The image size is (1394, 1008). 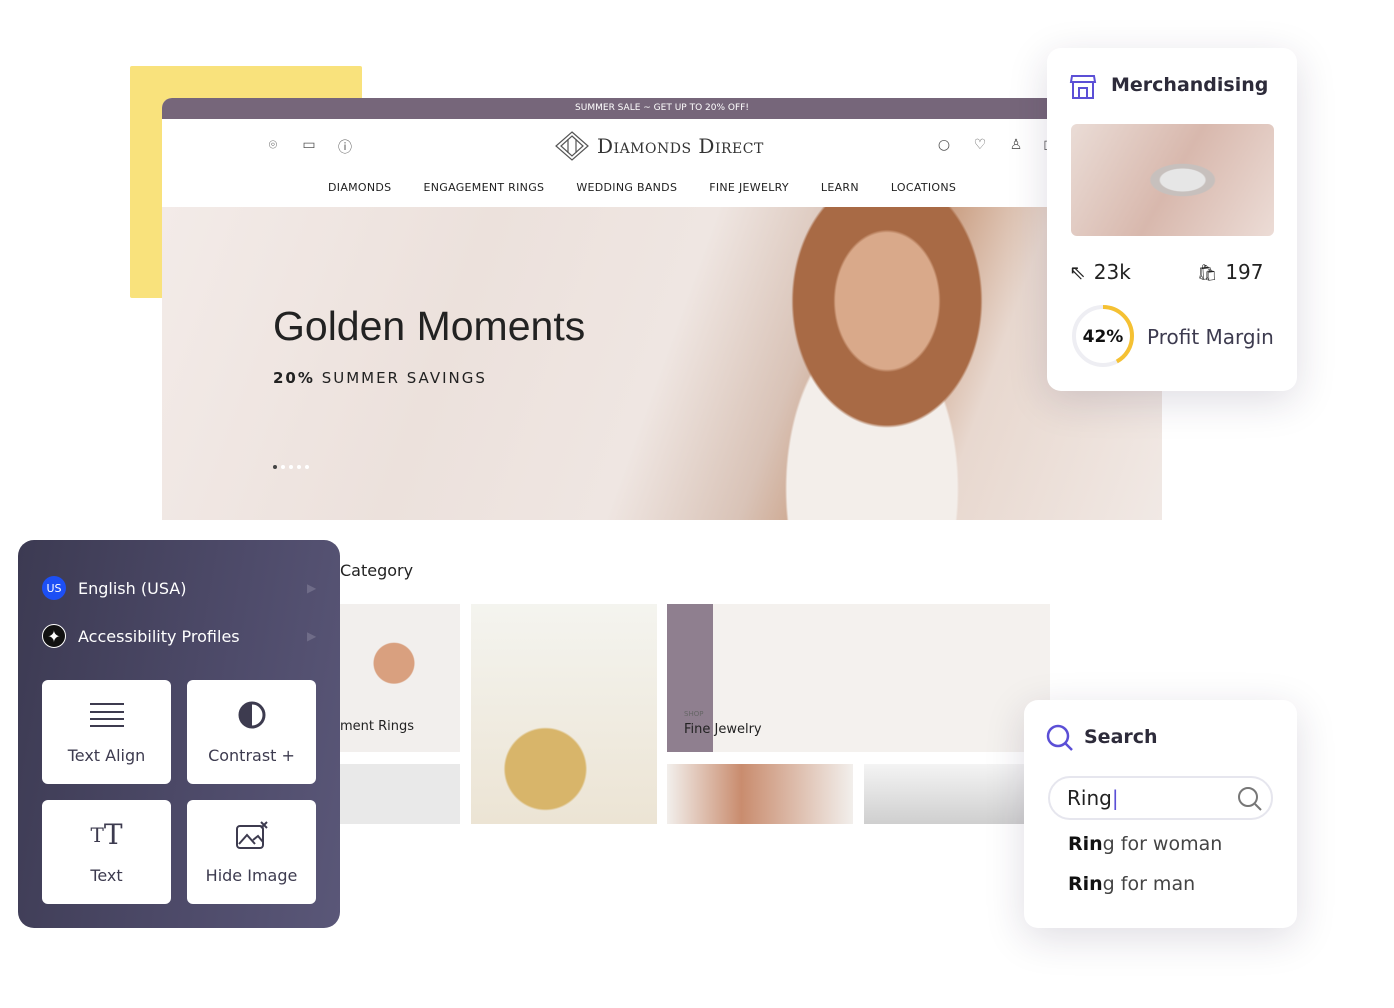 What do you see at coordinates (1172, 180) in the screenshot?
I see `product-image` at bounding box center [1172, 180].